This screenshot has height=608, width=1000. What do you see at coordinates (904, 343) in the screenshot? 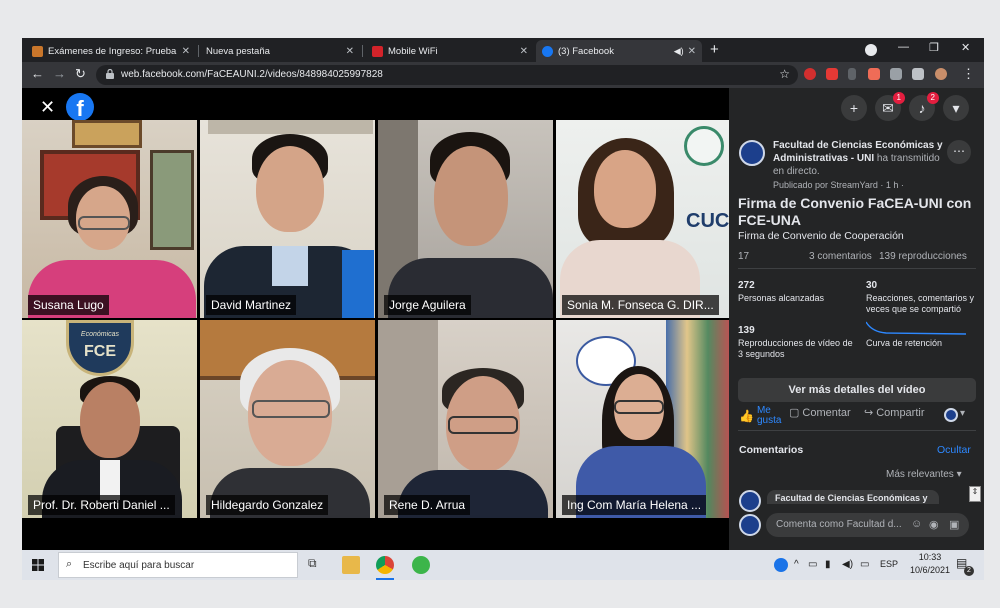
I see `stat-label: Curva de retención` at bounding box center [904, 343].